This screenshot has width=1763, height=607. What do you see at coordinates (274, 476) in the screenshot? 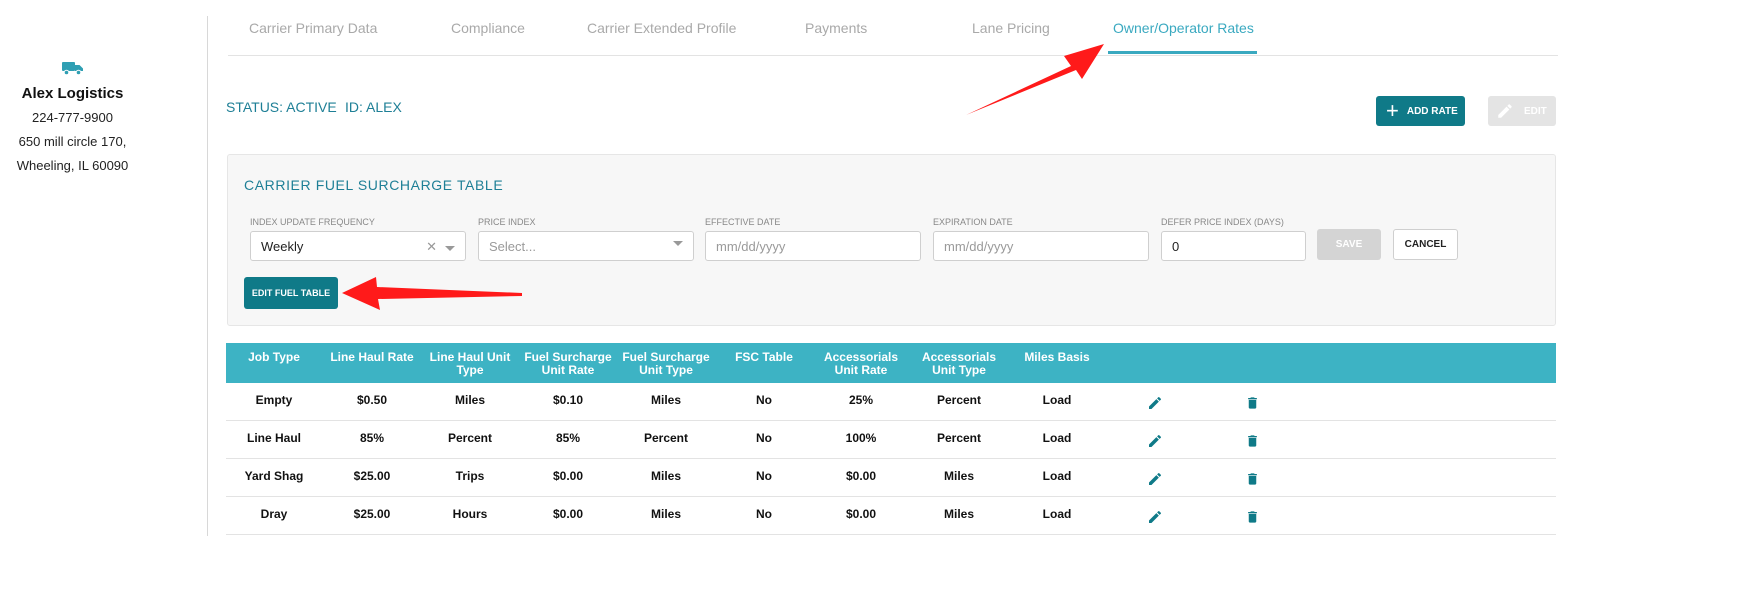
I see `cell-job-type: Yard Shag` at bounding box center [274, 476].